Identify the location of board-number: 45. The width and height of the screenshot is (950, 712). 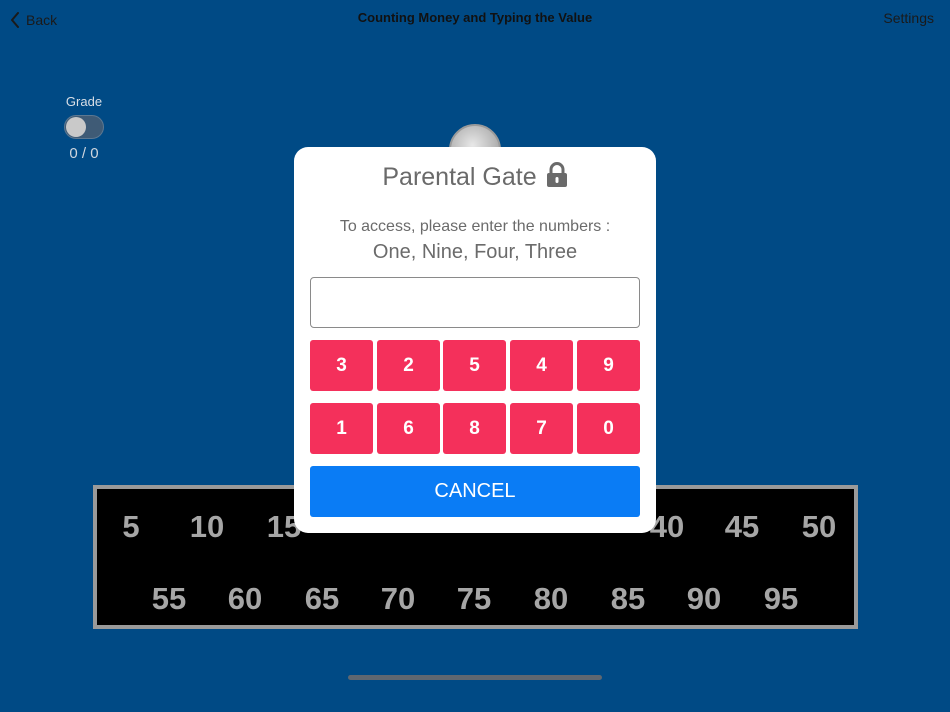
(742, 526).